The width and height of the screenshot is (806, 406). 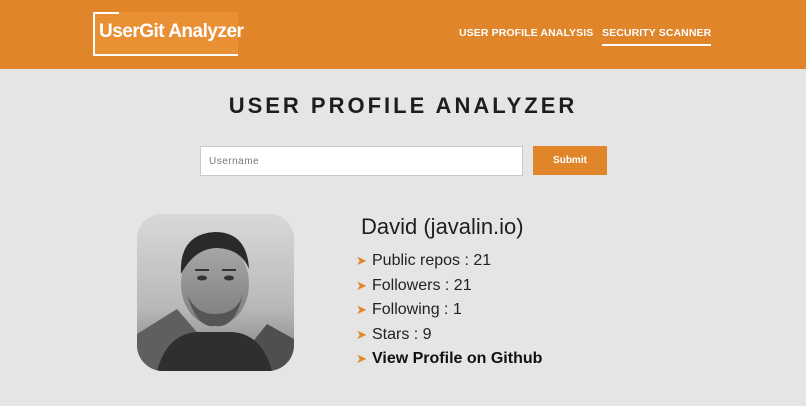 I want to click on submit-button: Submit, so click(x=570, y=160).